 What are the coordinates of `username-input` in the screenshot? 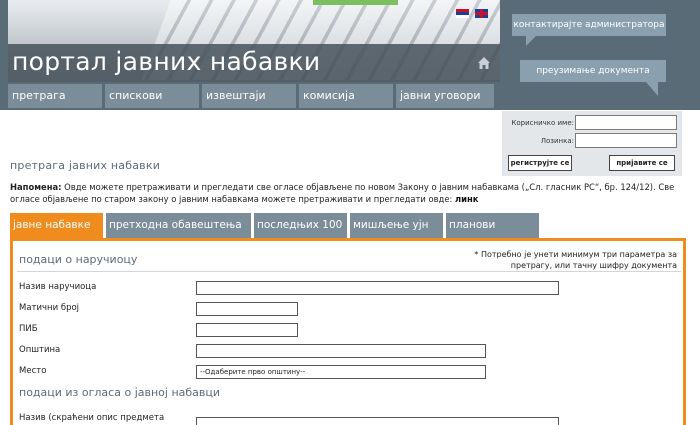 It's located at (626, 122).